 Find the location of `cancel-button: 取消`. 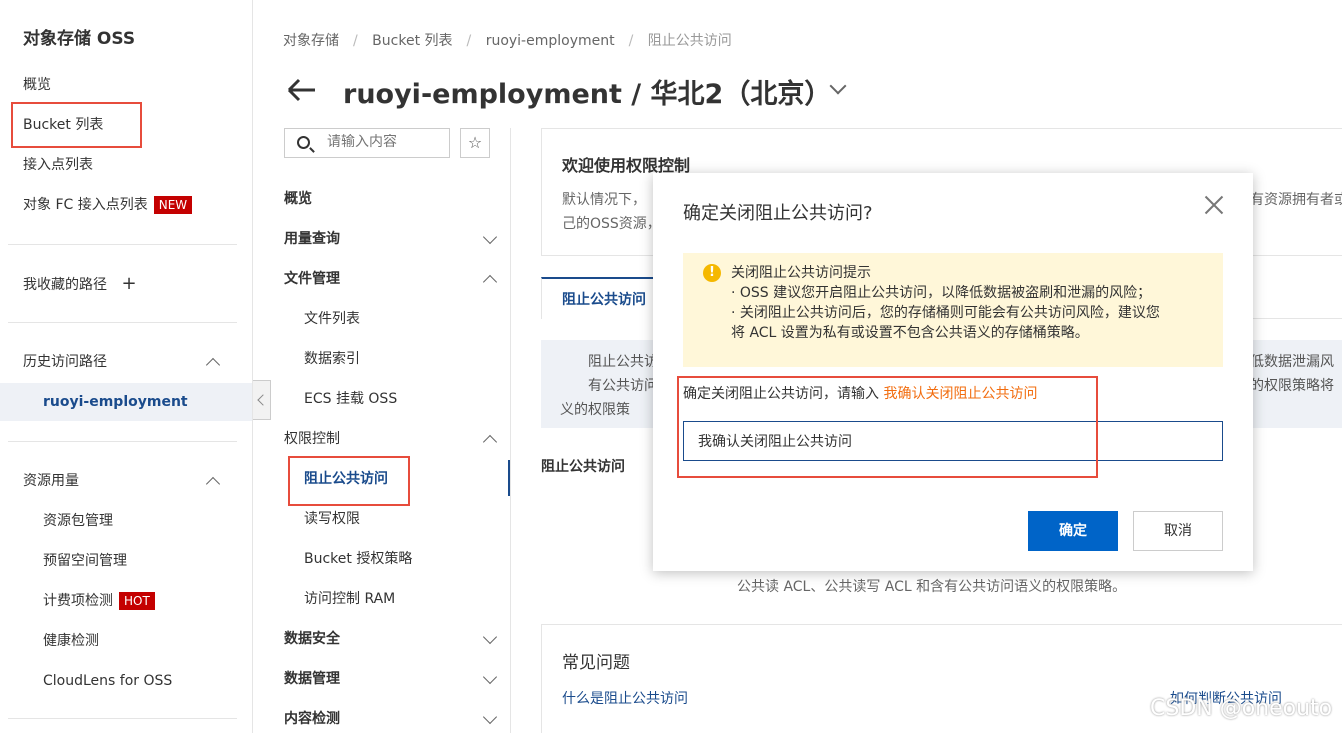

cancel-button: 取消 is located at coordinates (1178, 531).